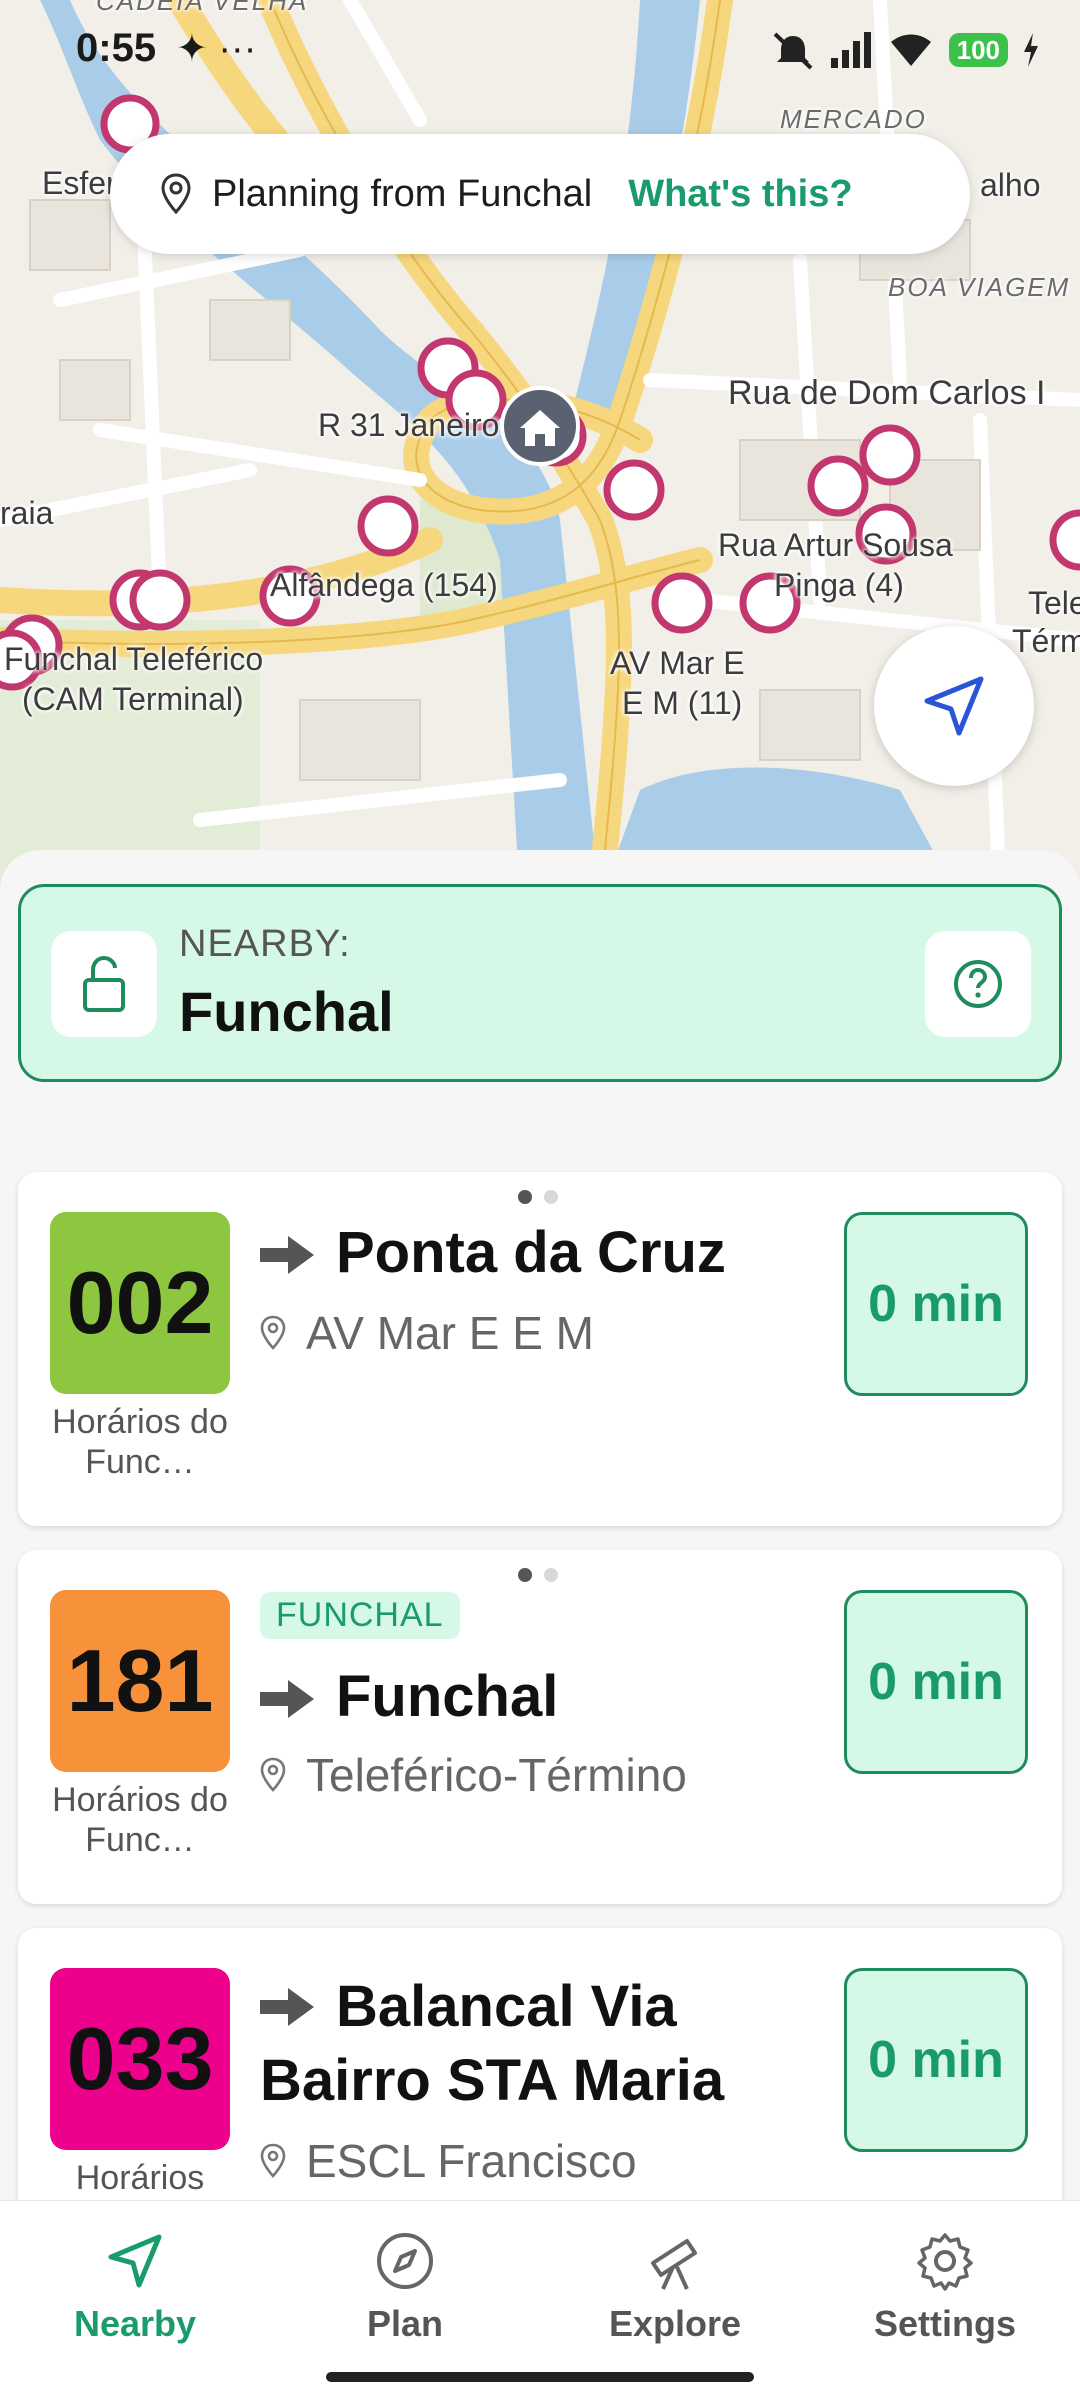 This screenshot has height=2400, width=1080. I want to click on status-icons: 100, so click(905, 50).